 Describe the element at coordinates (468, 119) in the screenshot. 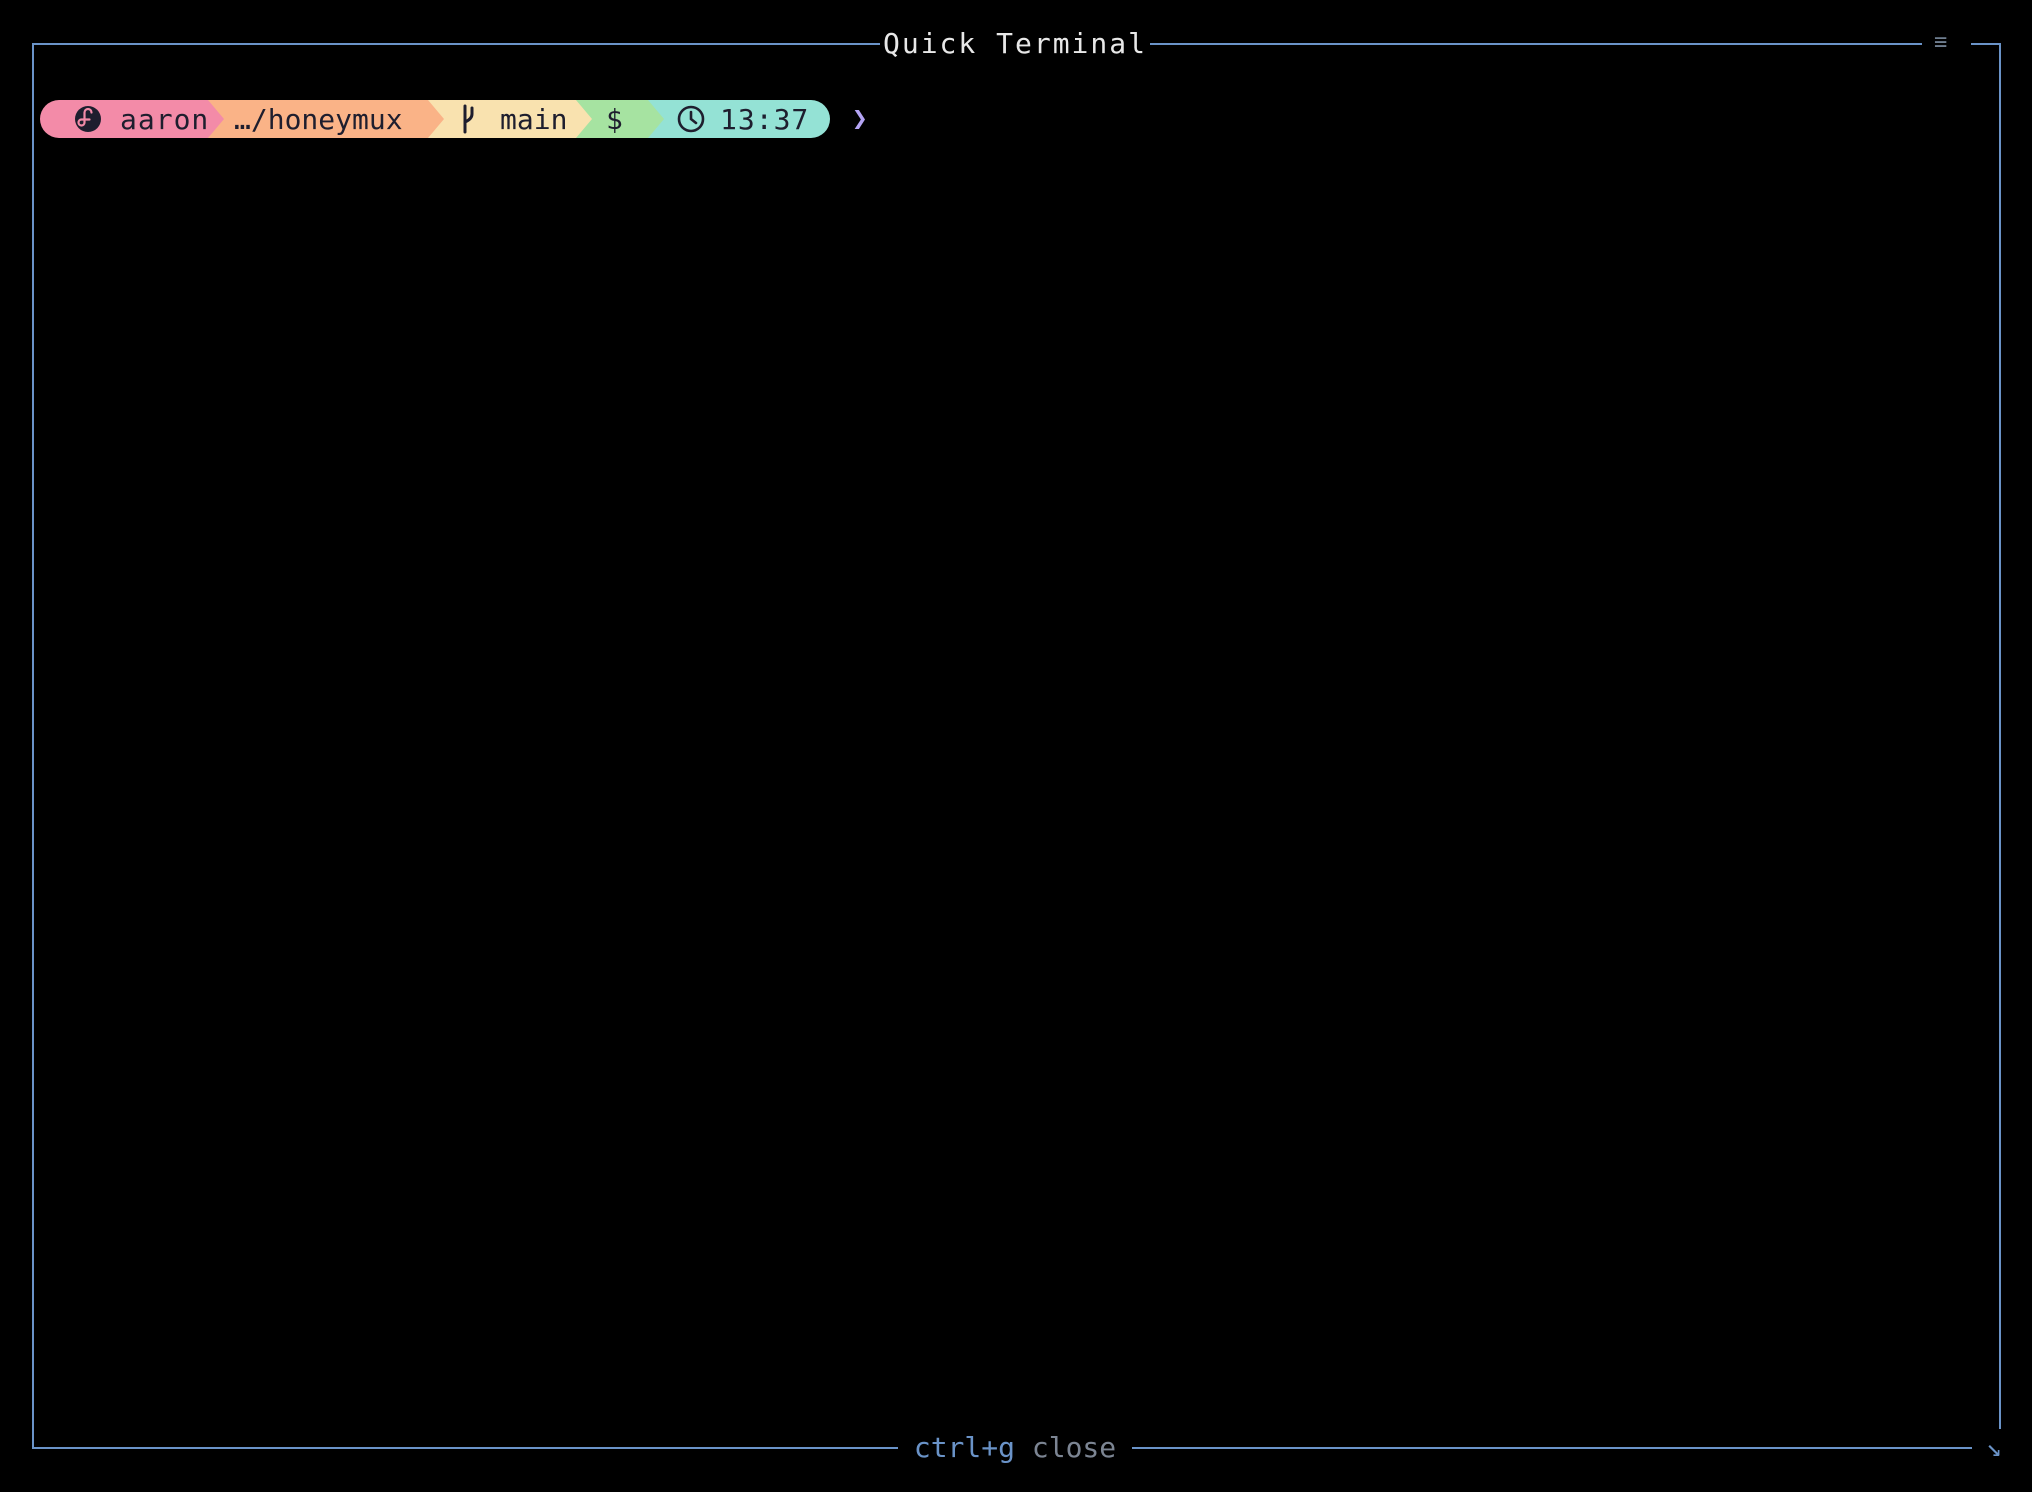

I see `git-branch-icon` at that location.